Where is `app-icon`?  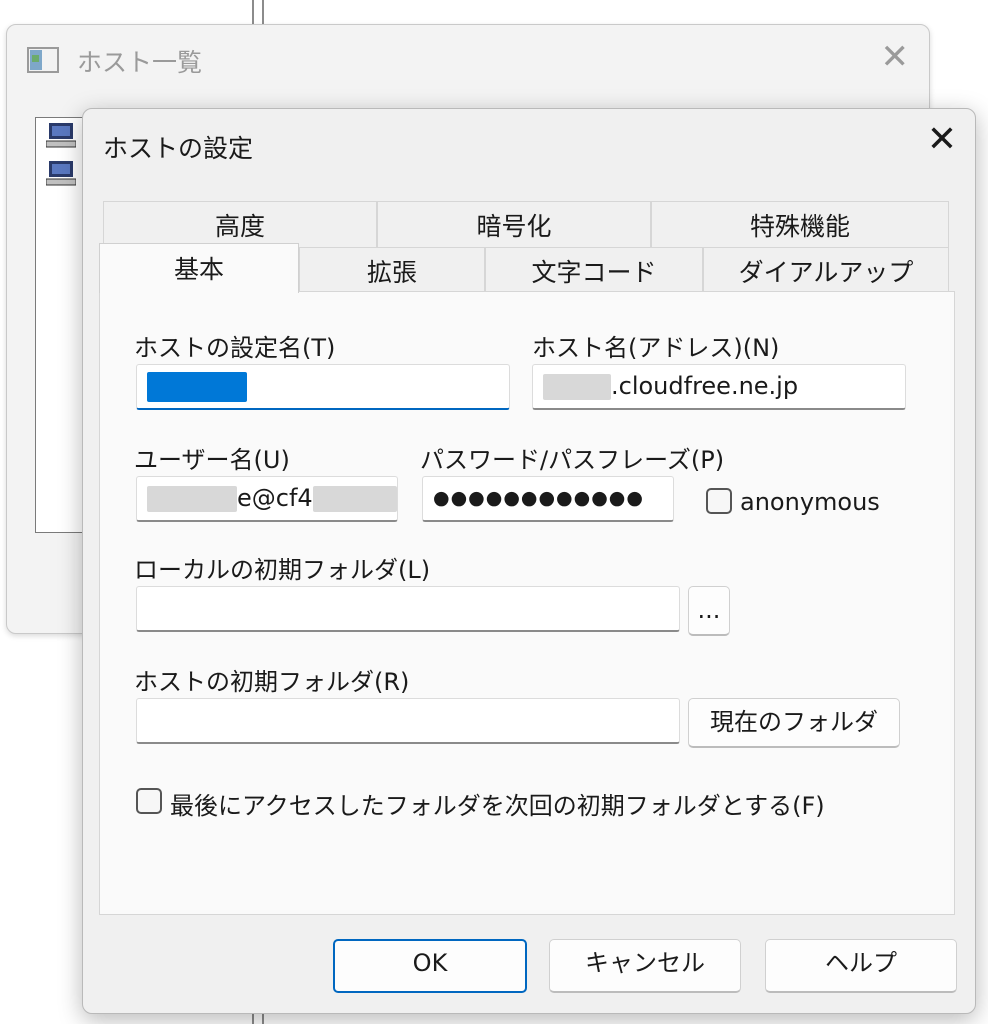
app-icon is located at coordinates (43, 60).